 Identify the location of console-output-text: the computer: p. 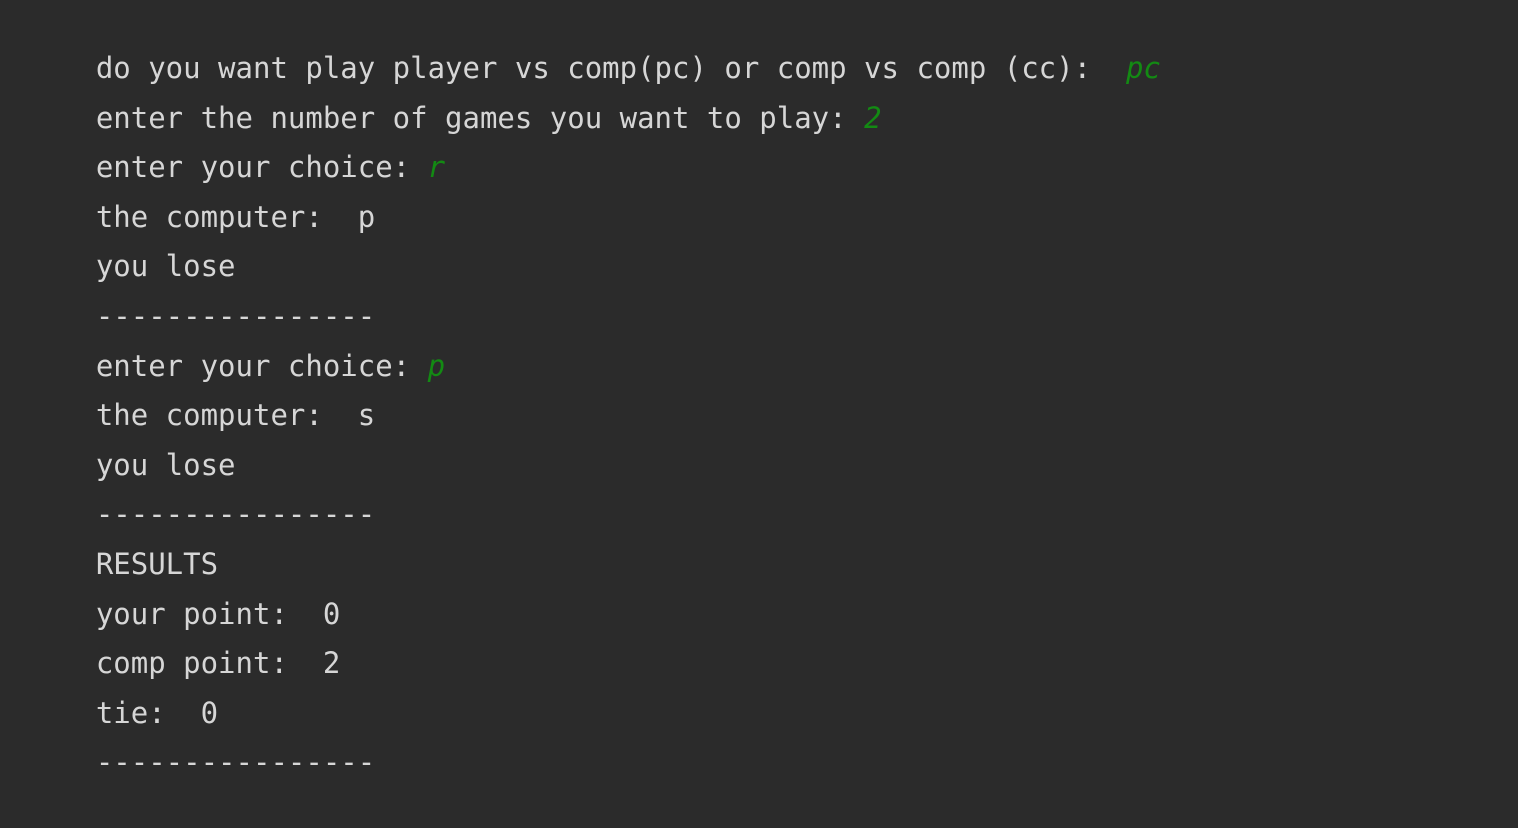
(235, 216).